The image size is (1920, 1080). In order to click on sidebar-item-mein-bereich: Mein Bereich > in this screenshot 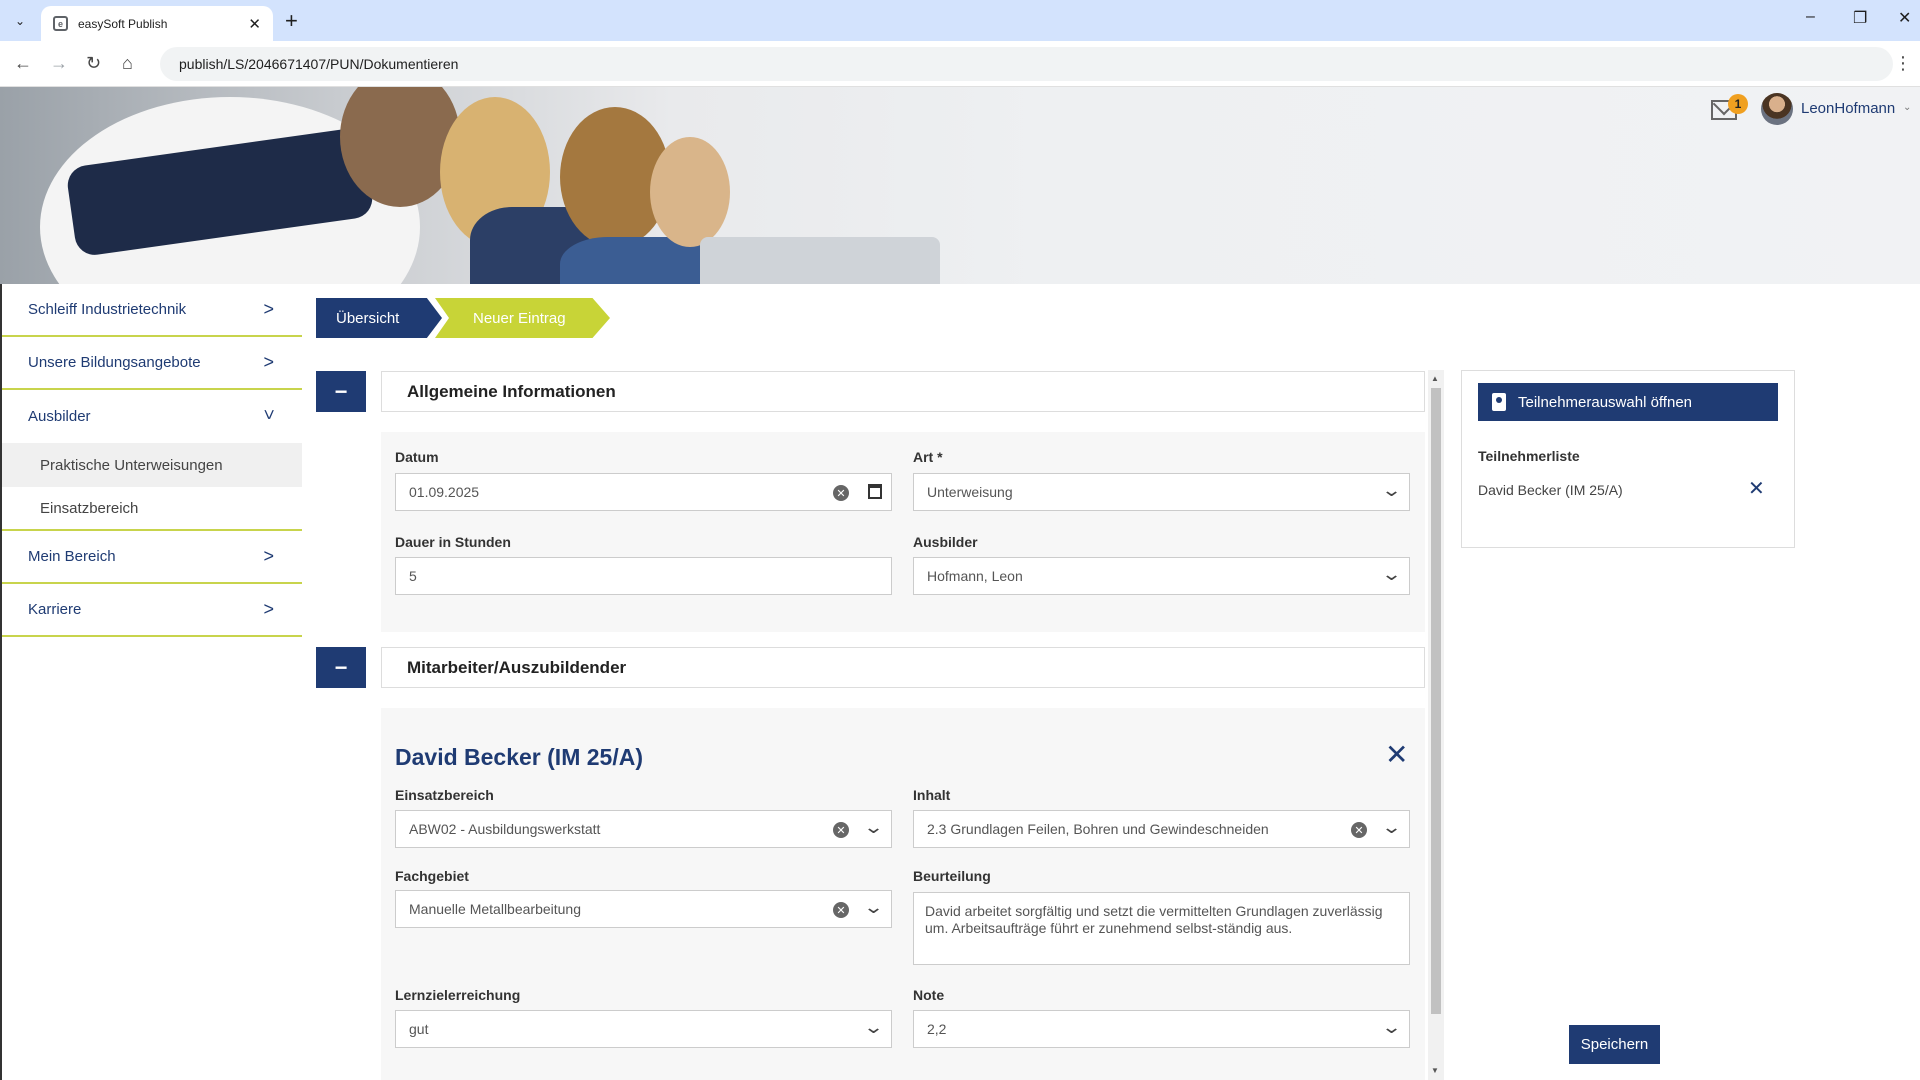, I will do `click(152, 557)`.